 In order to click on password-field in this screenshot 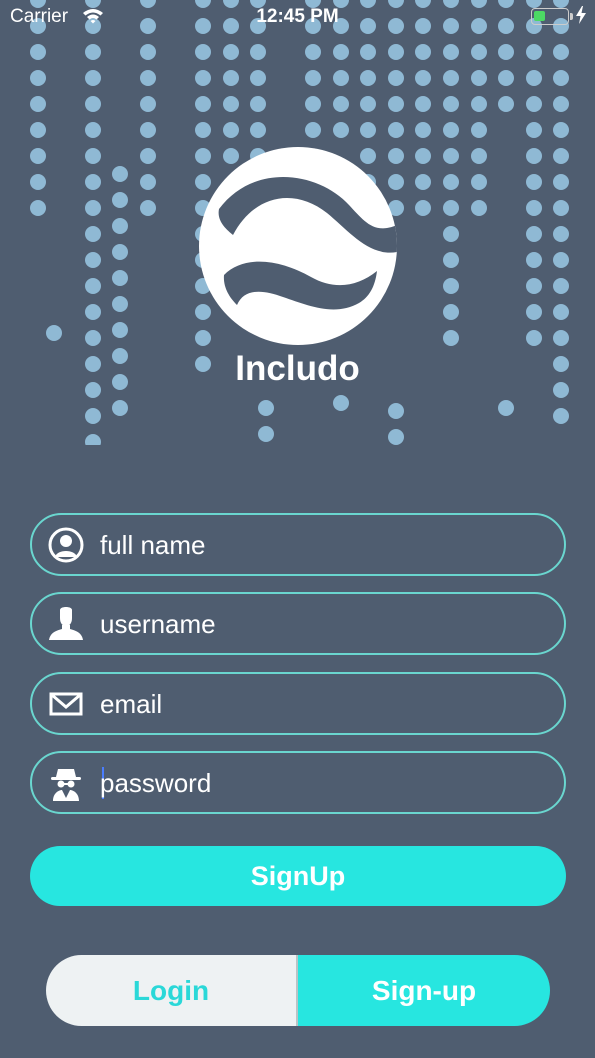, I will do `click(298, 782)`.